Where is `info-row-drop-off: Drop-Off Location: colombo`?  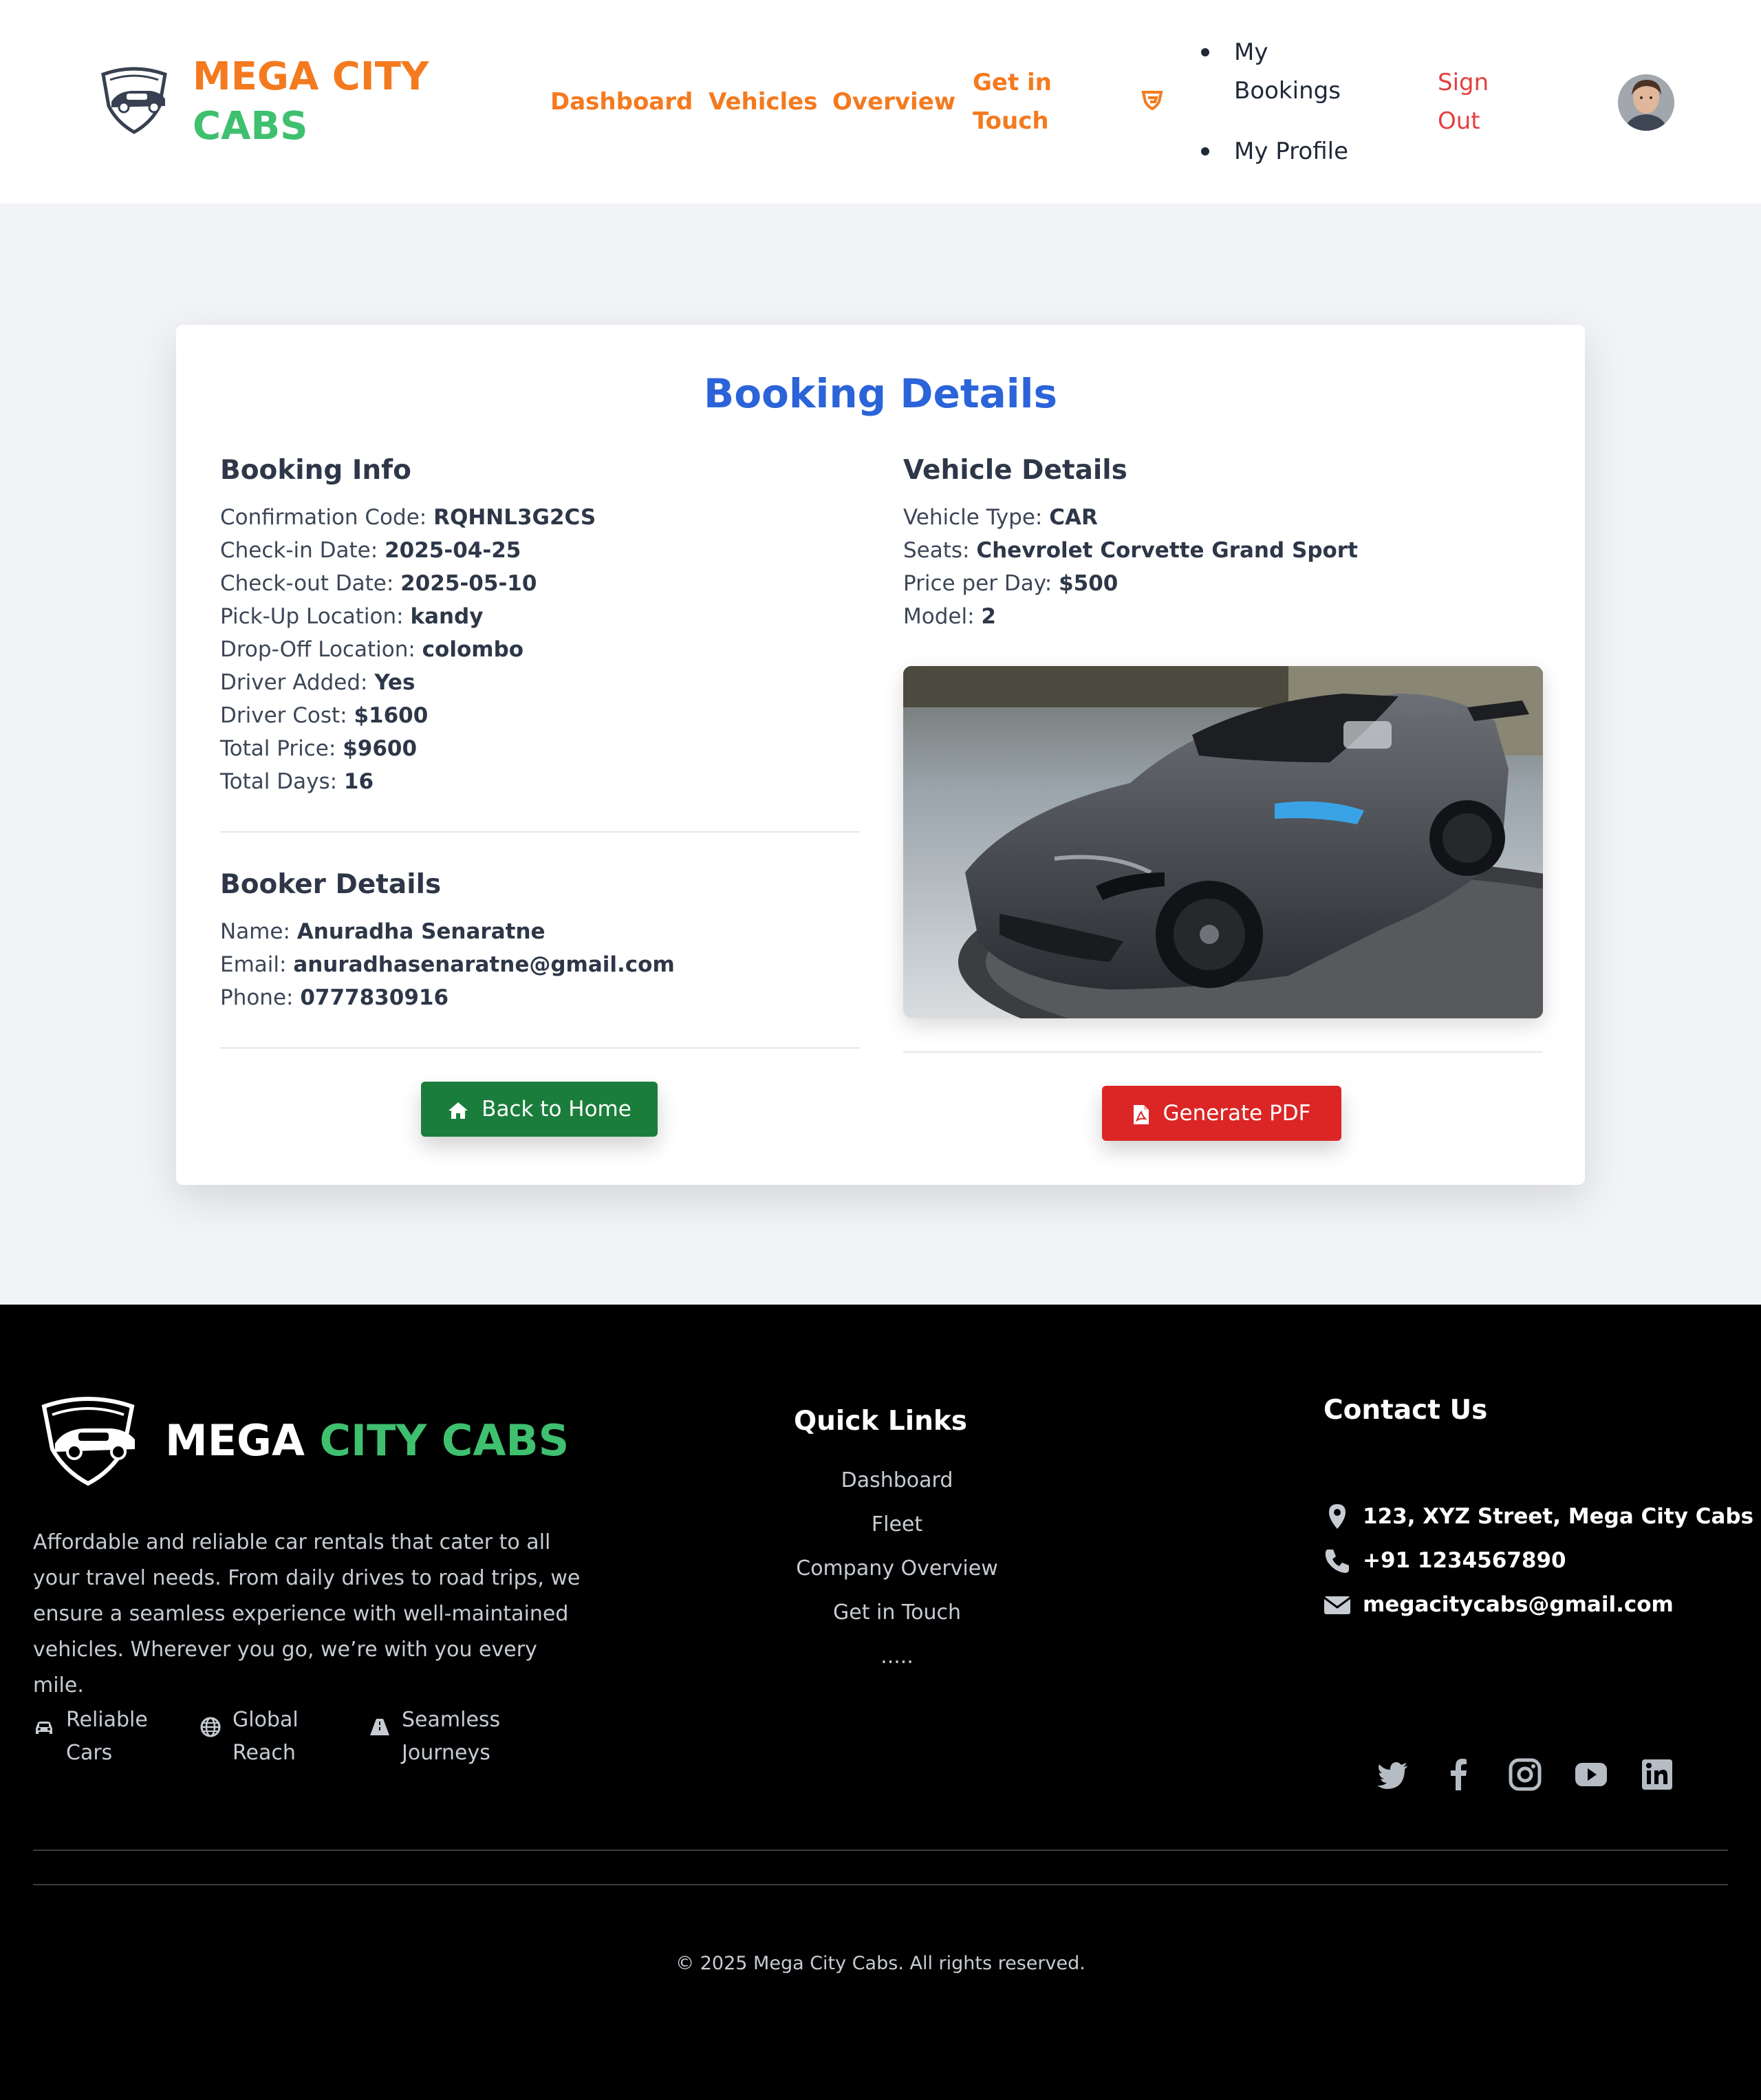
info-row-drop-off: Drop-Off Location: colombo is located at coordinates (540, 649).